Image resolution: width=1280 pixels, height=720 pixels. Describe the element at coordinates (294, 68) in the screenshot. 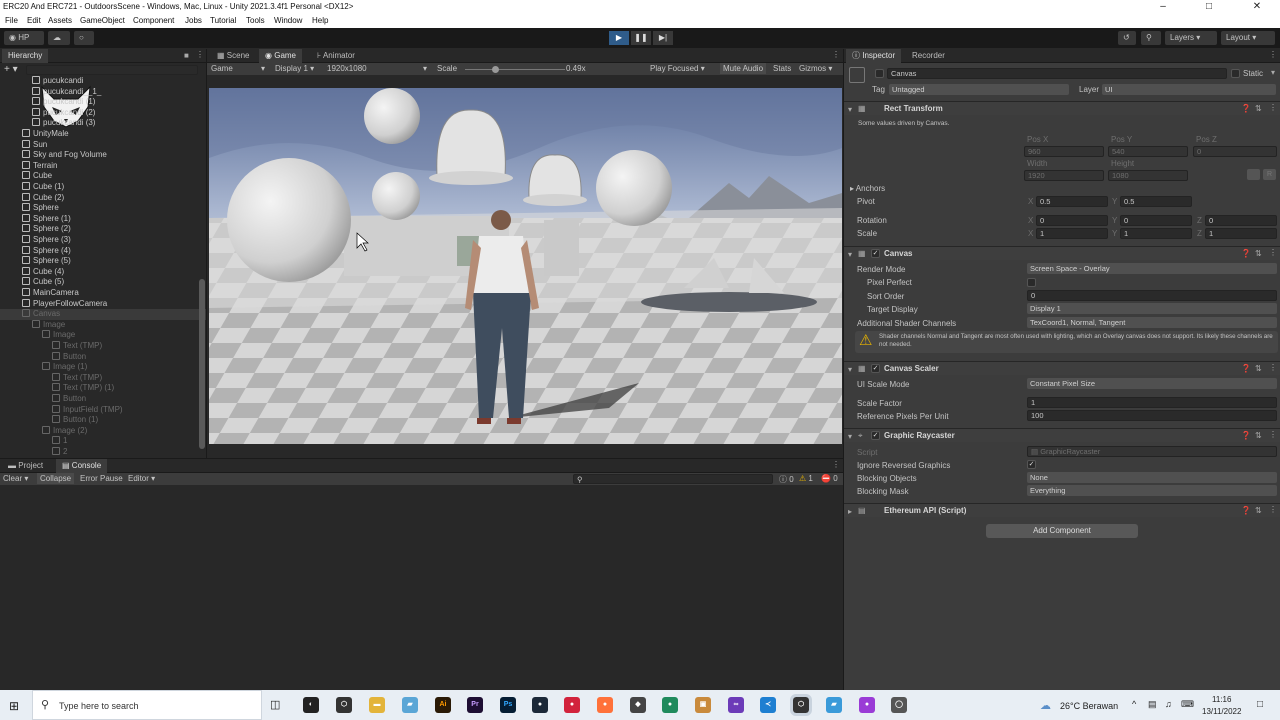

I see `display-dropdown: Display 1 ▾` at that location.